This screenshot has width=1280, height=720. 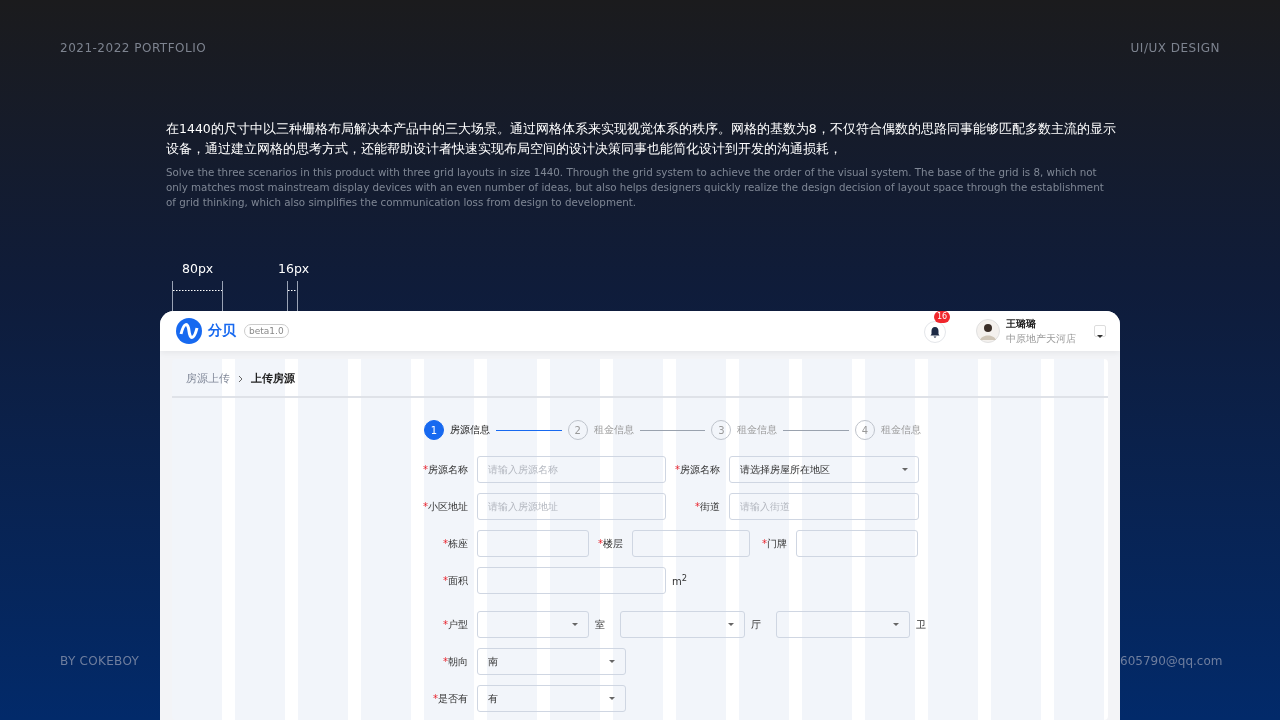 I want to click on field-label: *栋座, so click(x=455, y=543).